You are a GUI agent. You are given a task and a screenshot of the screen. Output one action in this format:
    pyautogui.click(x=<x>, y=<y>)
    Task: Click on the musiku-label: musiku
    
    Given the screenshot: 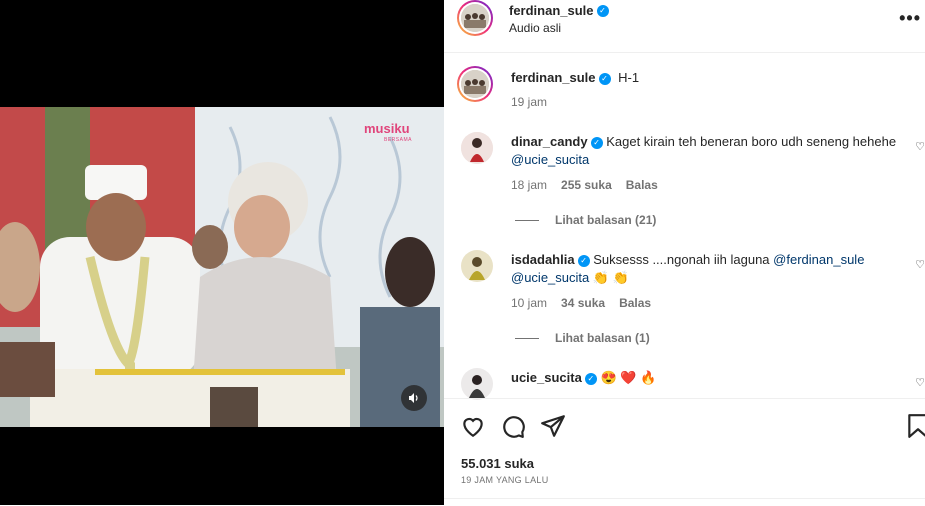 What is the action you would take?
    pyautogui.click(x=387, y=128)
    